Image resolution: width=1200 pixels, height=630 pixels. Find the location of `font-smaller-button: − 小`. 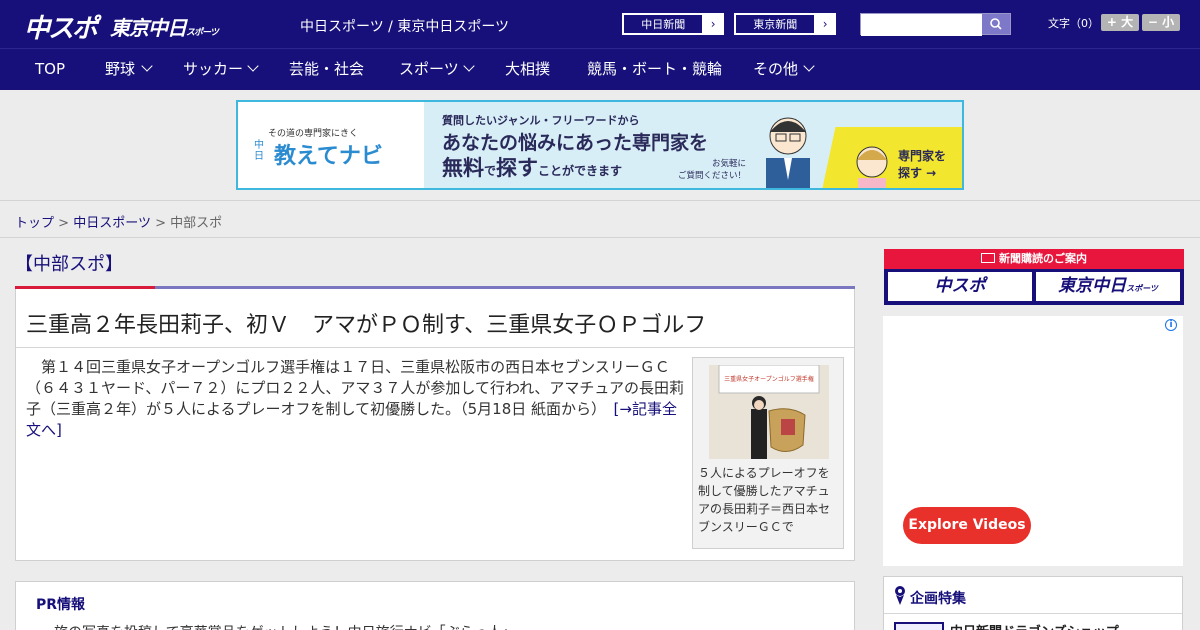

font-smaller-button: − 小 is located at coordinates (1161, 22).